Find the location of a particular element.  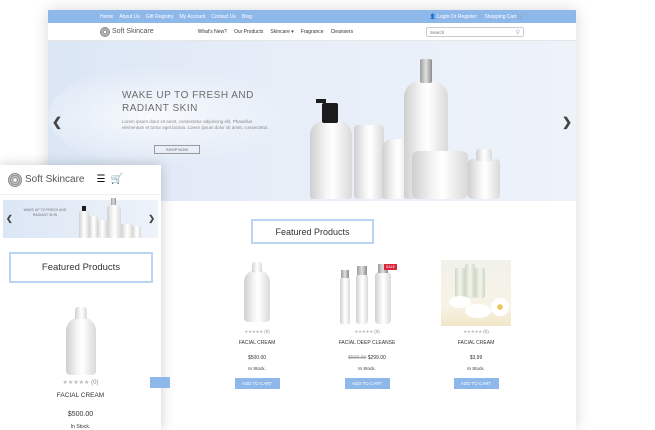

site-logo: Soft Skincare is located at coordinates (127, 31).